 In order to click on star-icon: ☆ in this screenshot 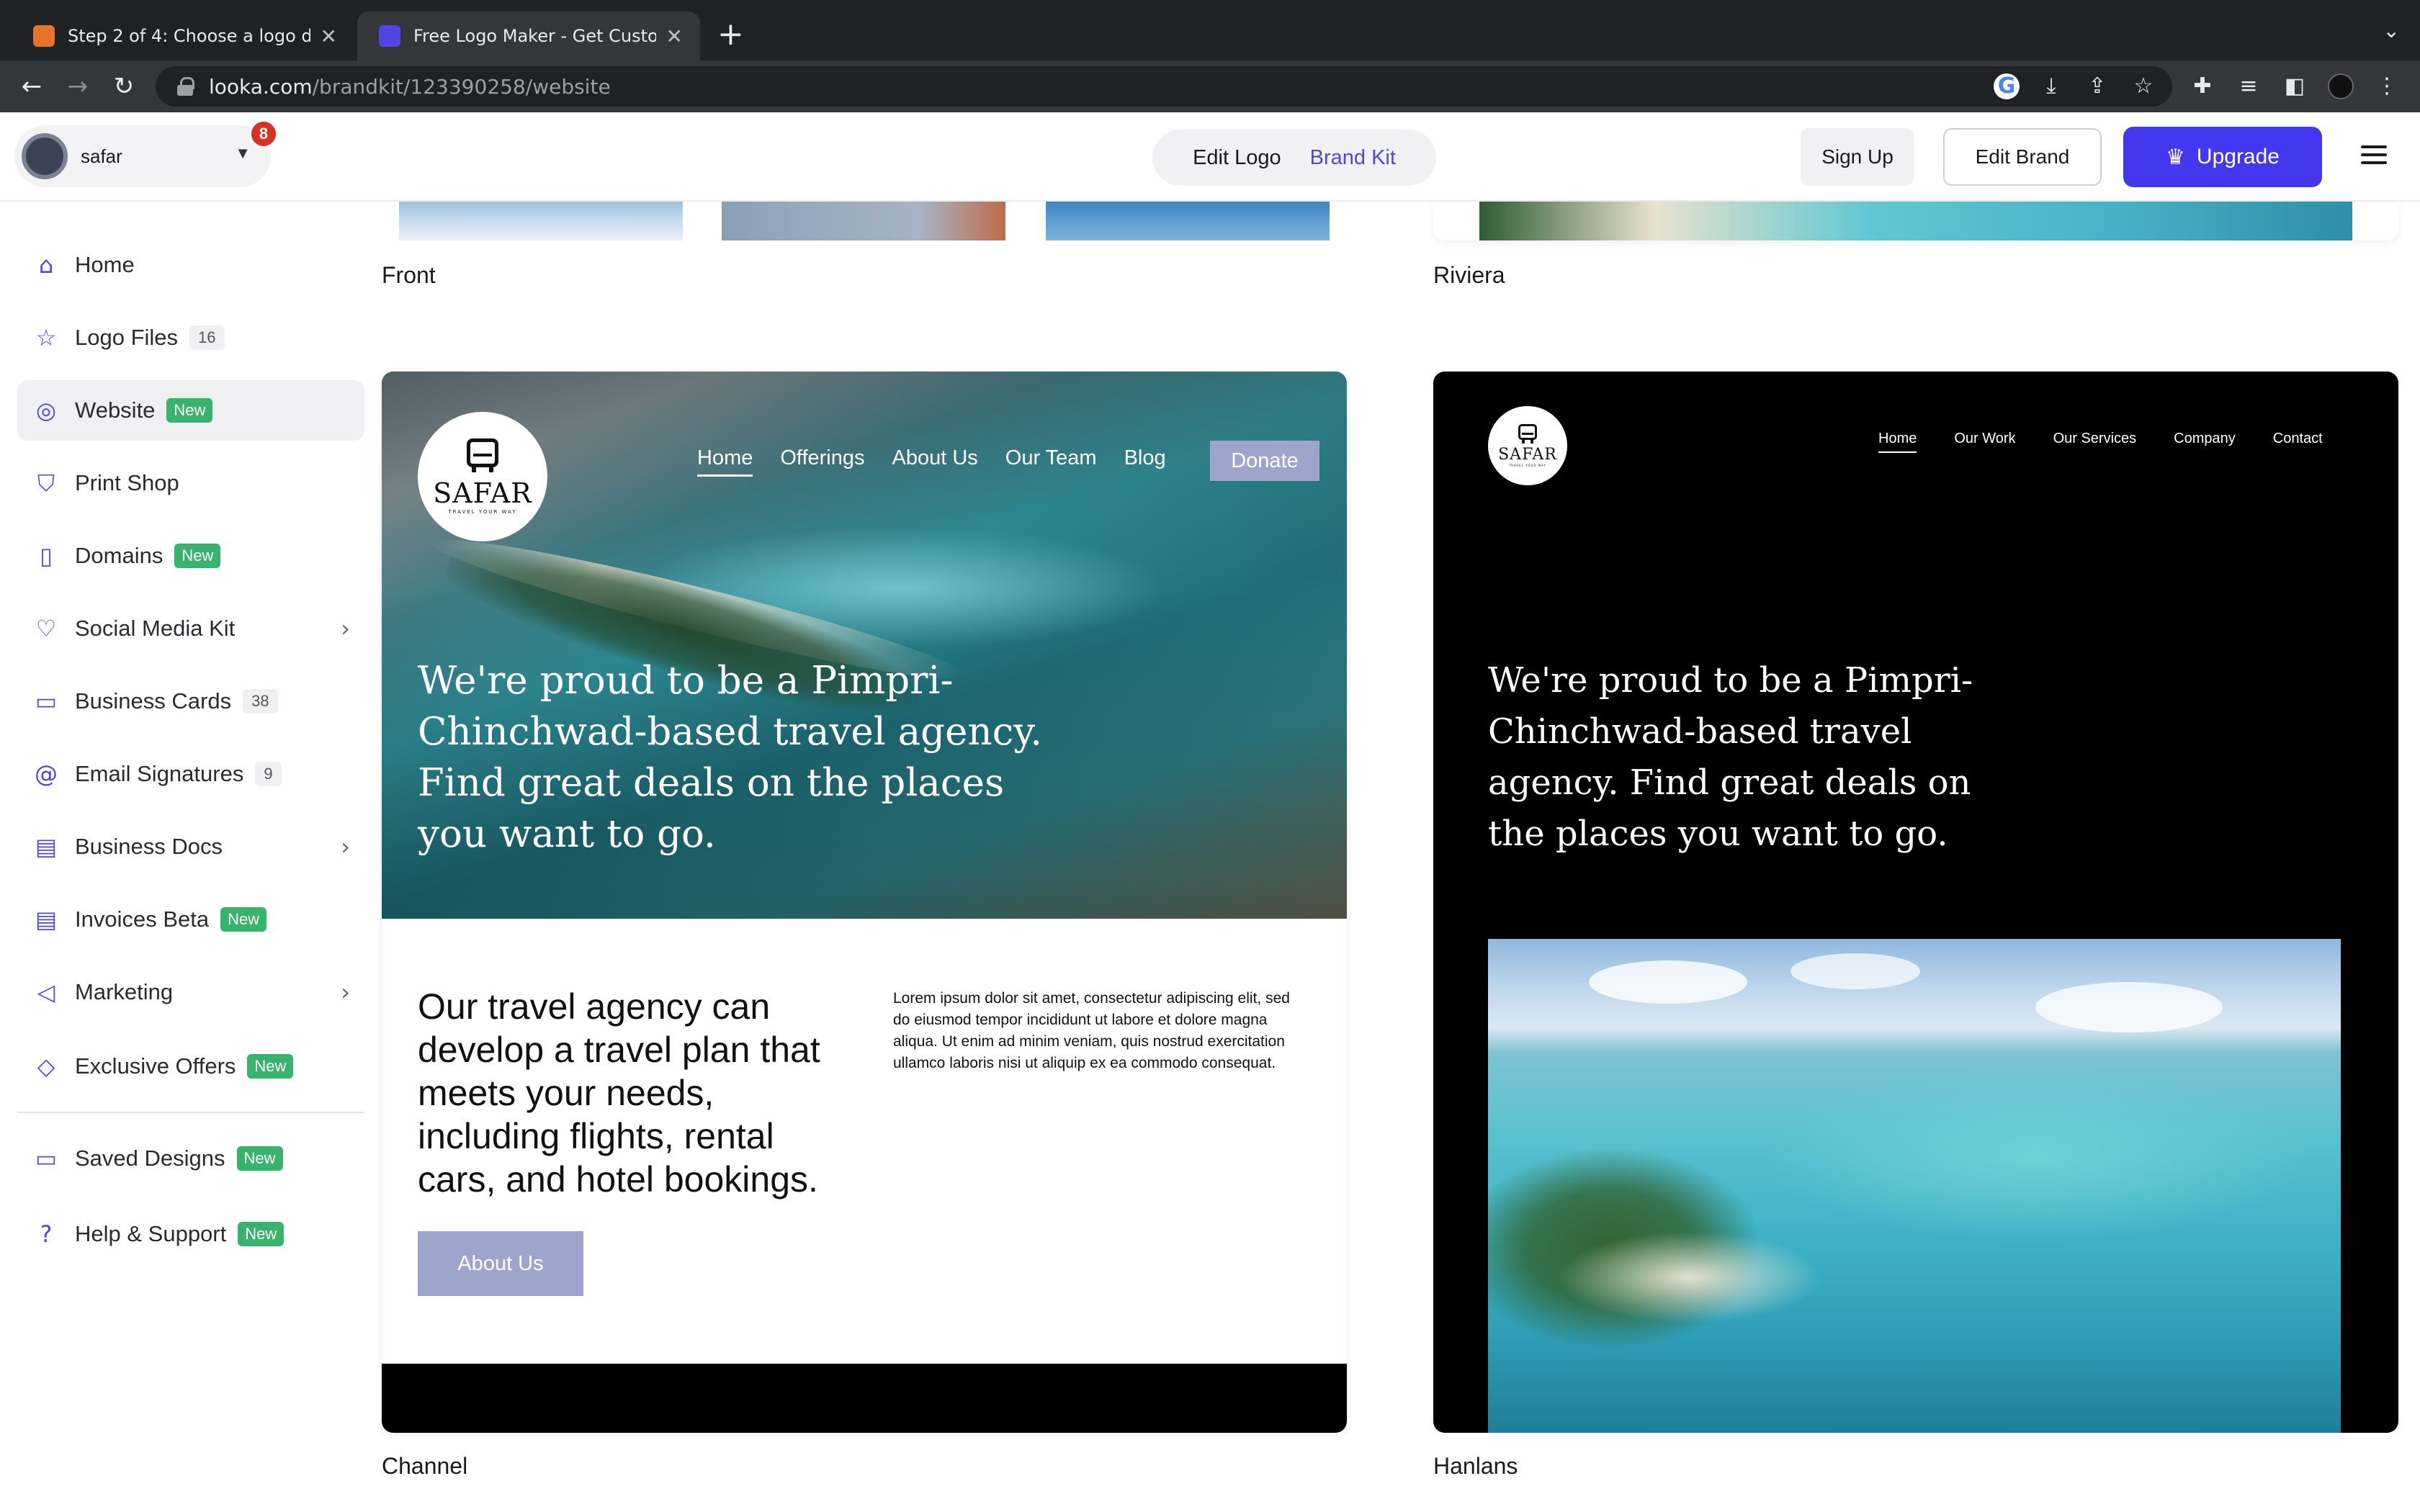, I will do `click(46, 337)`.